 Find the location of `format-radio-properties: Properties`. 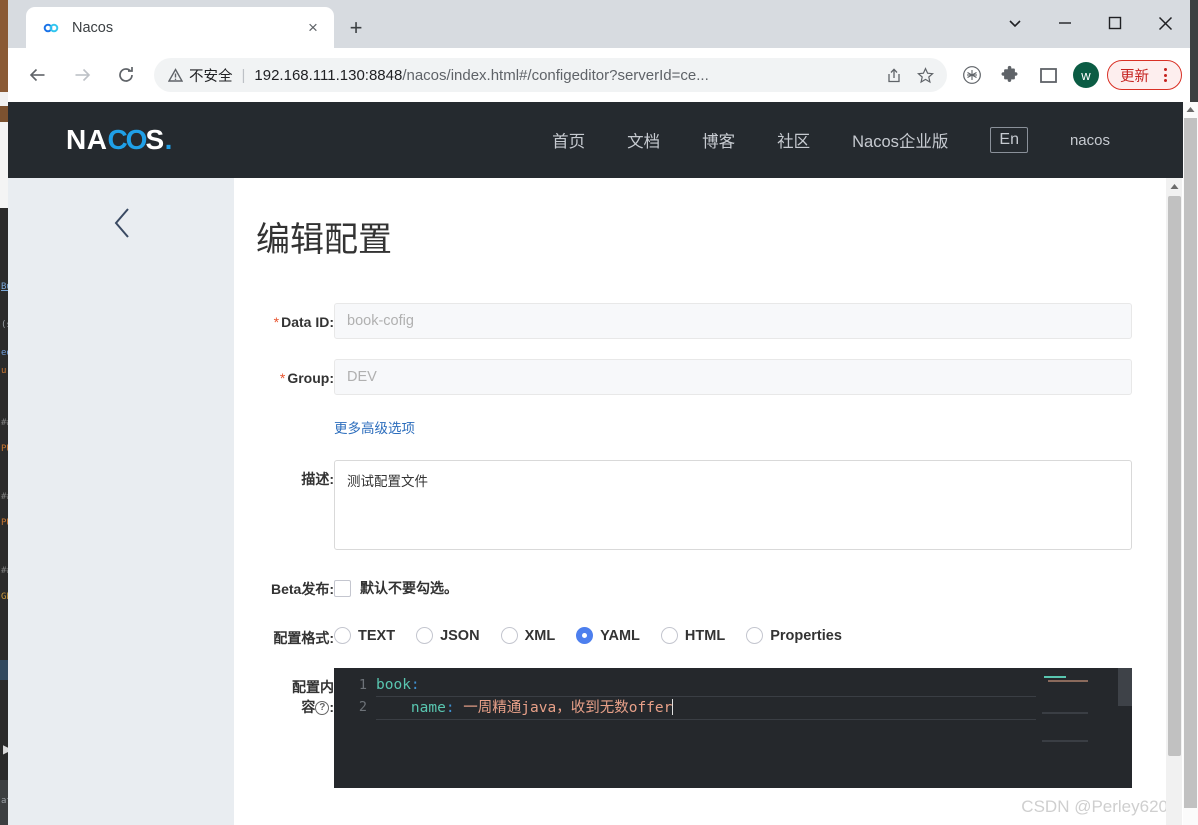

format-radio-properties: Properties is located at coordinates (794, 635).